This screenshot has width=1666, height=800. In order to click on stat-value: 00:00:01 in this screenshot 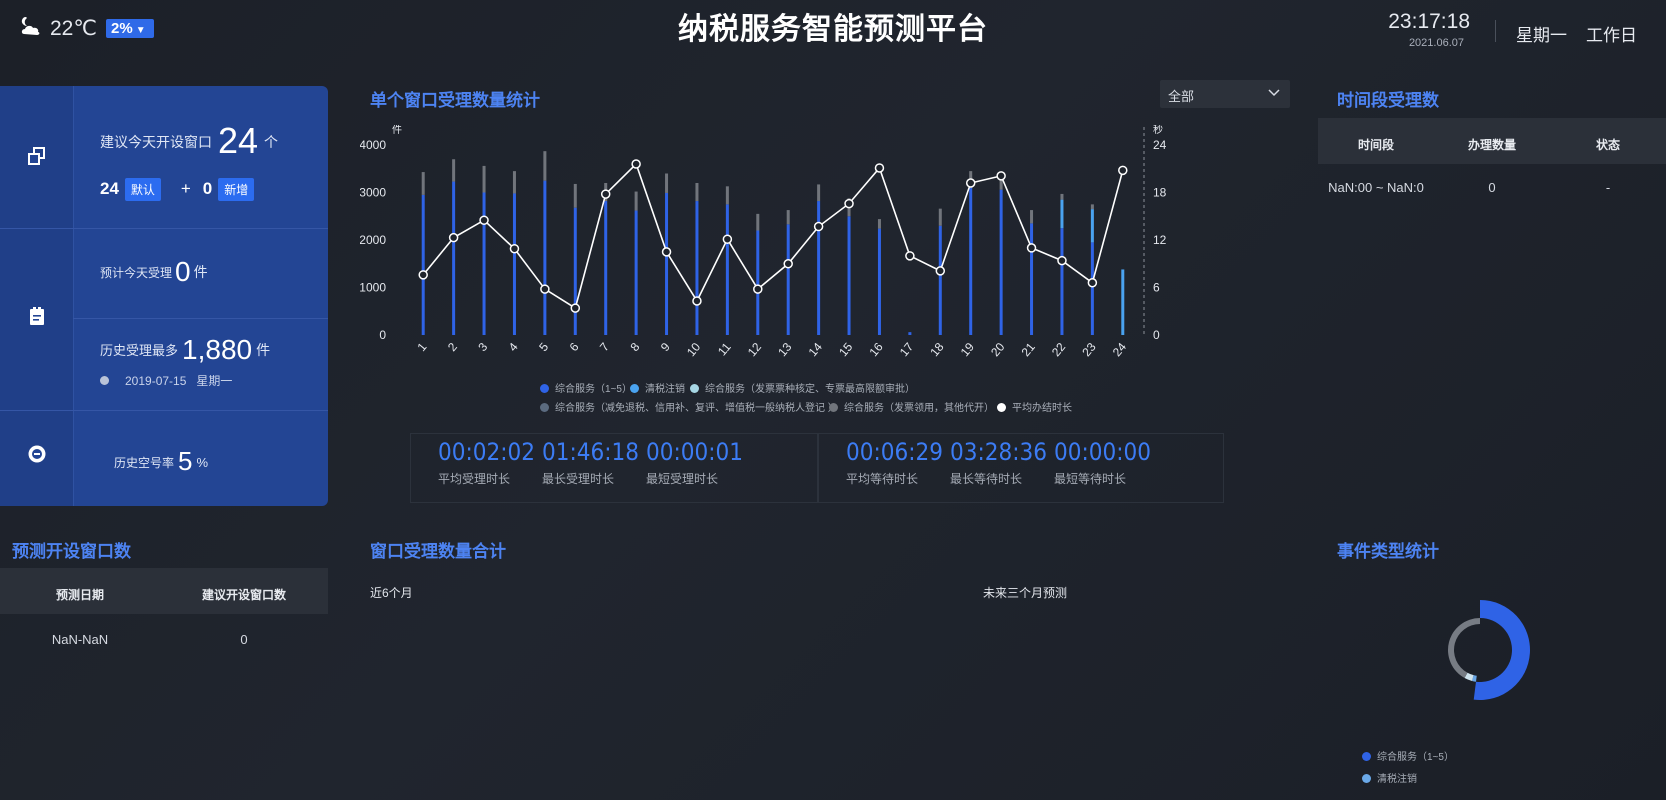, I will do `click(694, 452)`.